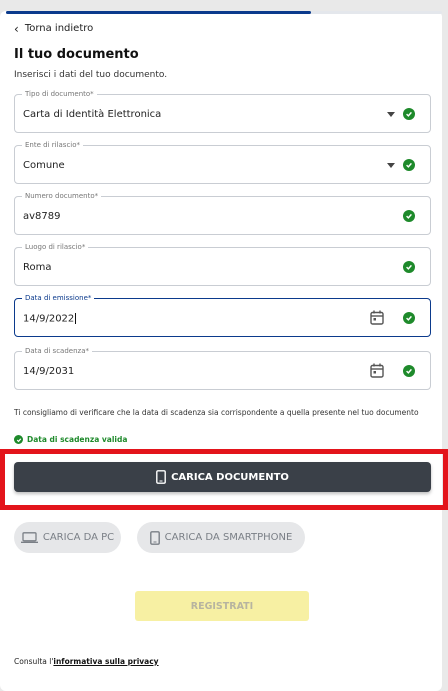  I want to click on validation-message-text: Data di scadenza valida, so click(77, 439).